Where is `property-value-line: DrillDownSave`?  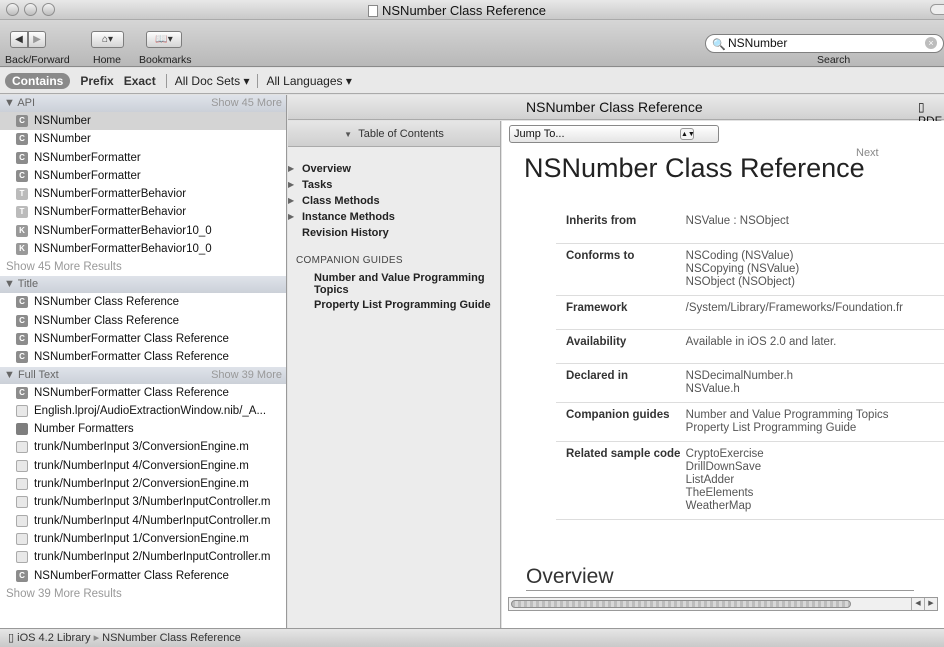 property-value-line: DrillDownSave is located at coordinates (815, 467).